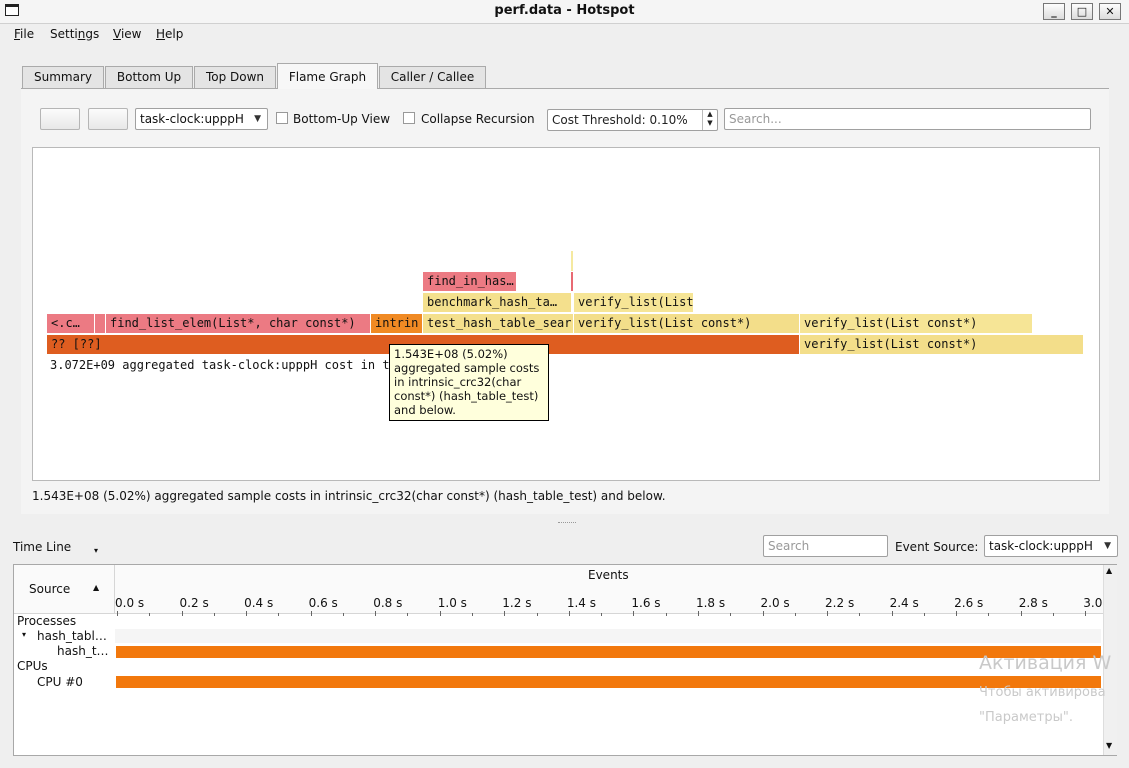 Image resolution: width=1129 pixels, height=768 pixels. Describe the element at coordinates (937, 547) in the screenshot. I see `event-source-label: Event Source:` at that location.